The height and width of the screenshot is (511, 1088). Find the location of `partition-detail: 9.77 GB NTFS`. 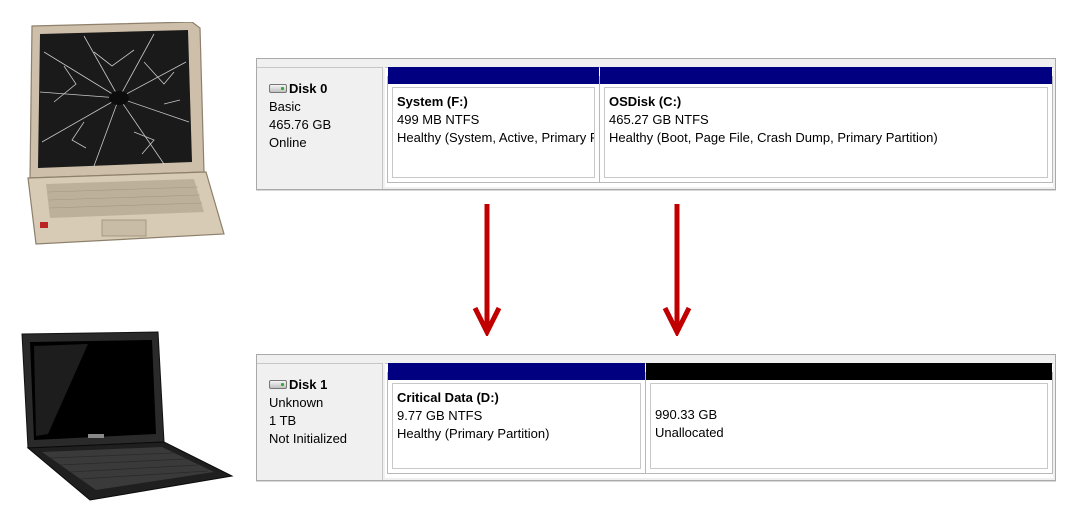

partition-detail: 9.77 GB NTFS is located at coordinates (440, 415).